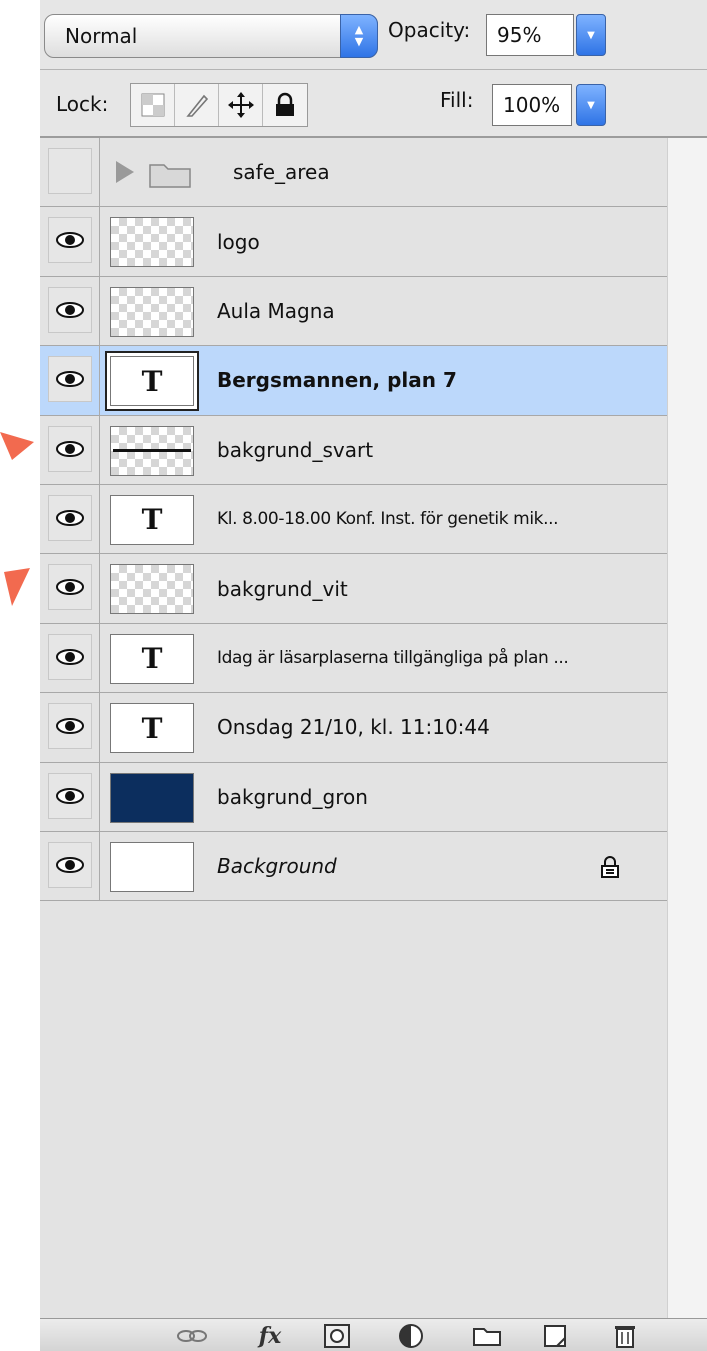 This screenshot has height=1351, width=707. What do you see at coordinates (373, 1334) in the screenshot?
I see `bottom-toolbar: fx` at bounding box center [373, 1334].